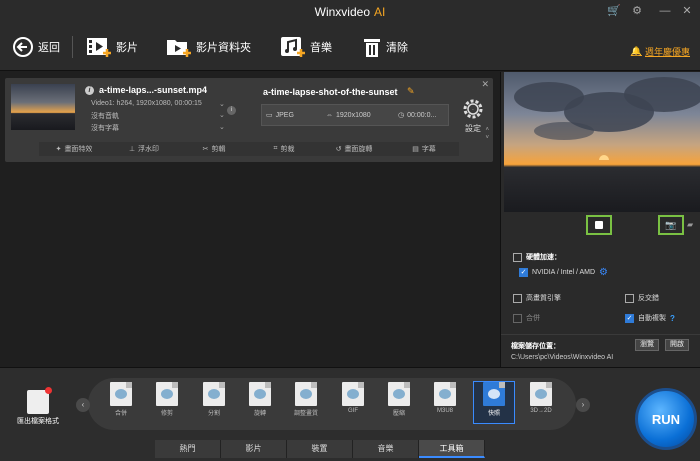 The width and height of the screenshot is (700, 461). I want to click on rotate-button: ↺ 畫面旋轉, so click(354, 149).